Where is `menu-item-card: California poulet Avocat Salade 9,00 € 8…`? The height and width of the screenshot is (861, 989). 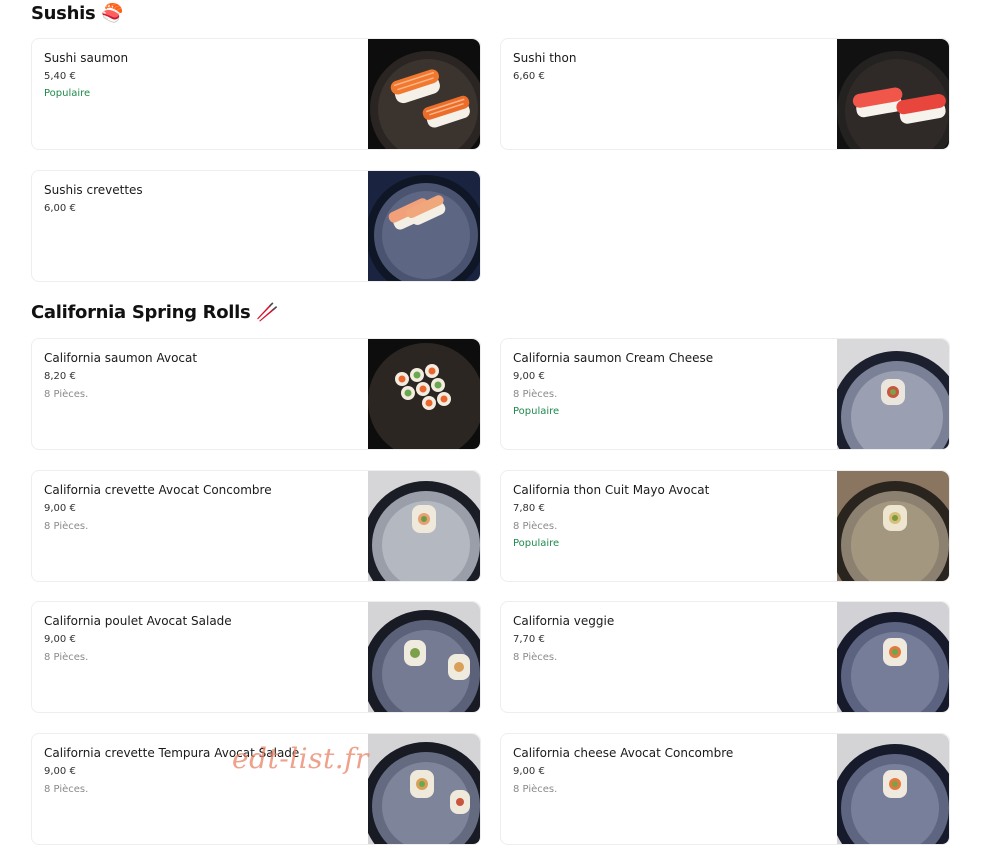 menu-item-card: California poulet Avocat Salade 9,00 € 8… is located at coordinates (256, 657).